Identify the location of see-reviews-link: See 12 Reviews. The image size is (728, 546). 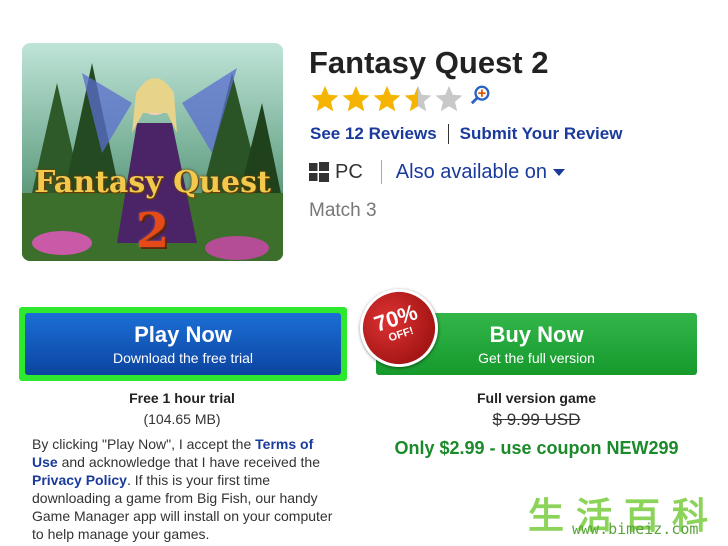
(373, 134).